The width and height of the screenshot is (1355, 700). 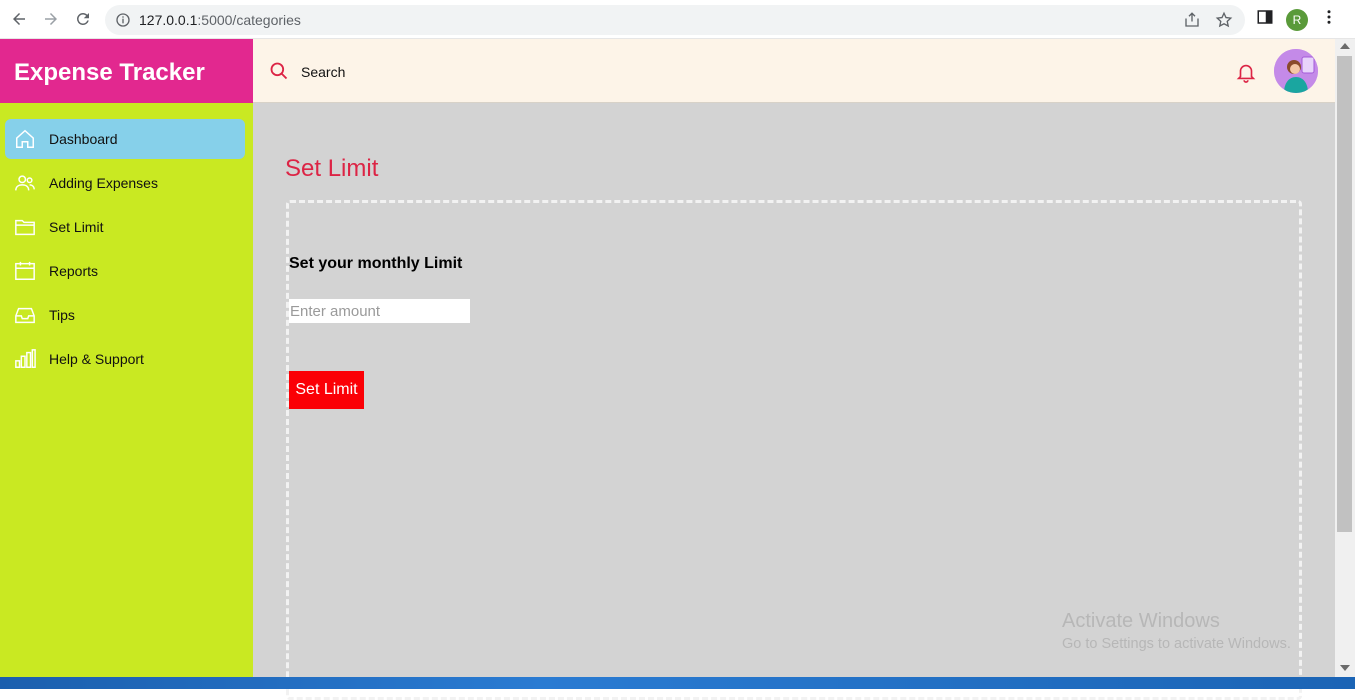 I want to click on bell-icon, so click(x=1246, y=72).